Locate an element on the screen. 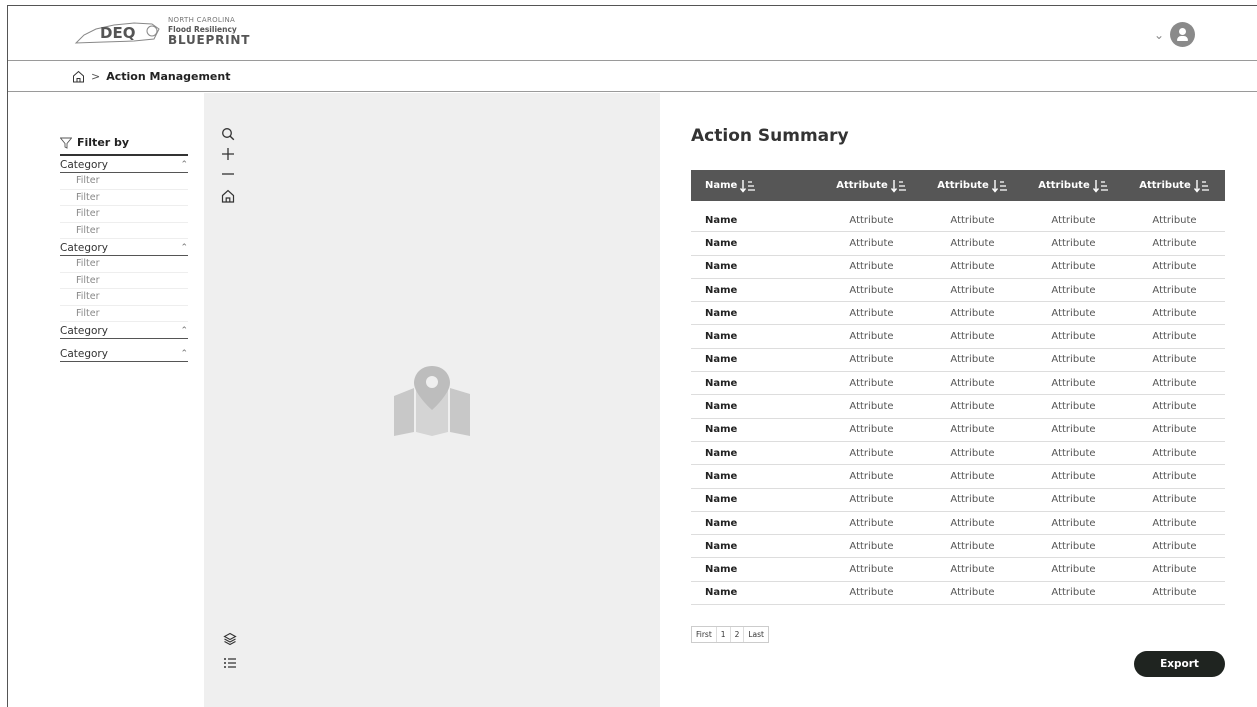 This screenshot has width=1257, height=707. page-2: 2 is located at coordinates (738, 634).